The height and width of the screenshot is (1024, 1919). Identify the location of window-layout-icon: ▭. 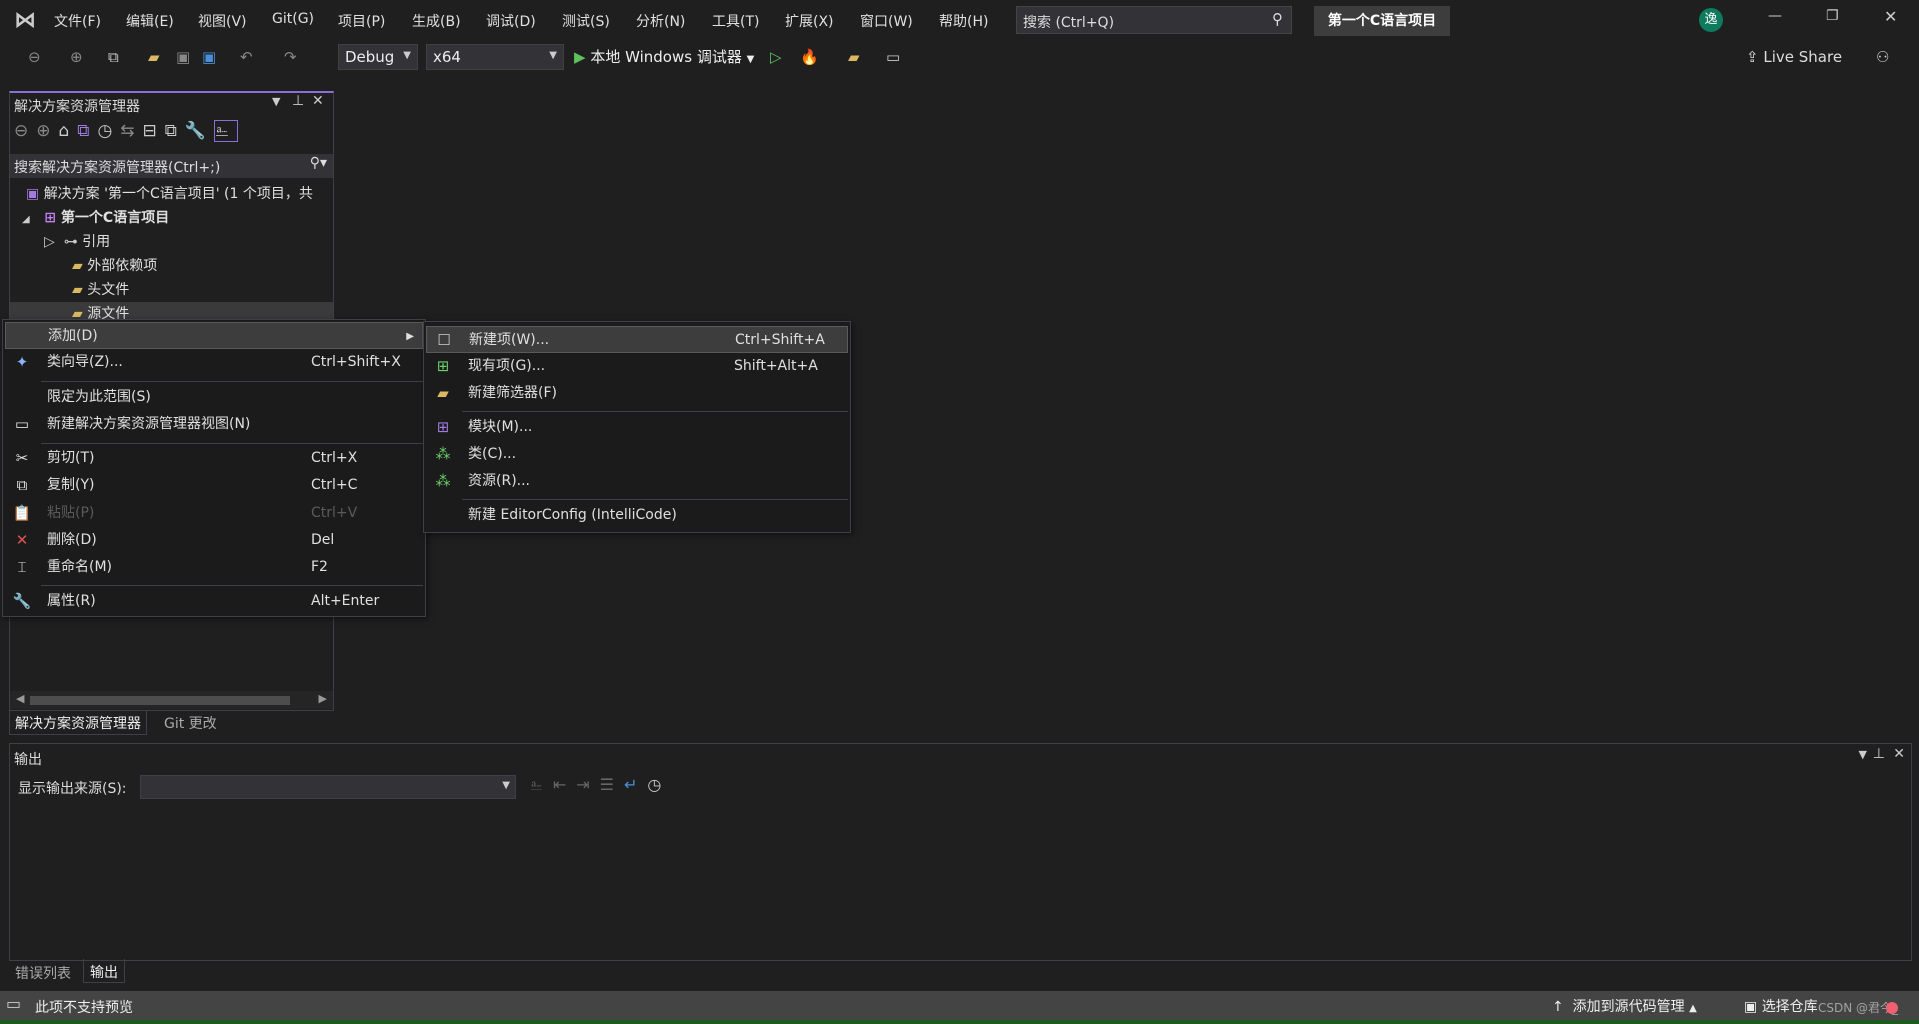
(893, 57).